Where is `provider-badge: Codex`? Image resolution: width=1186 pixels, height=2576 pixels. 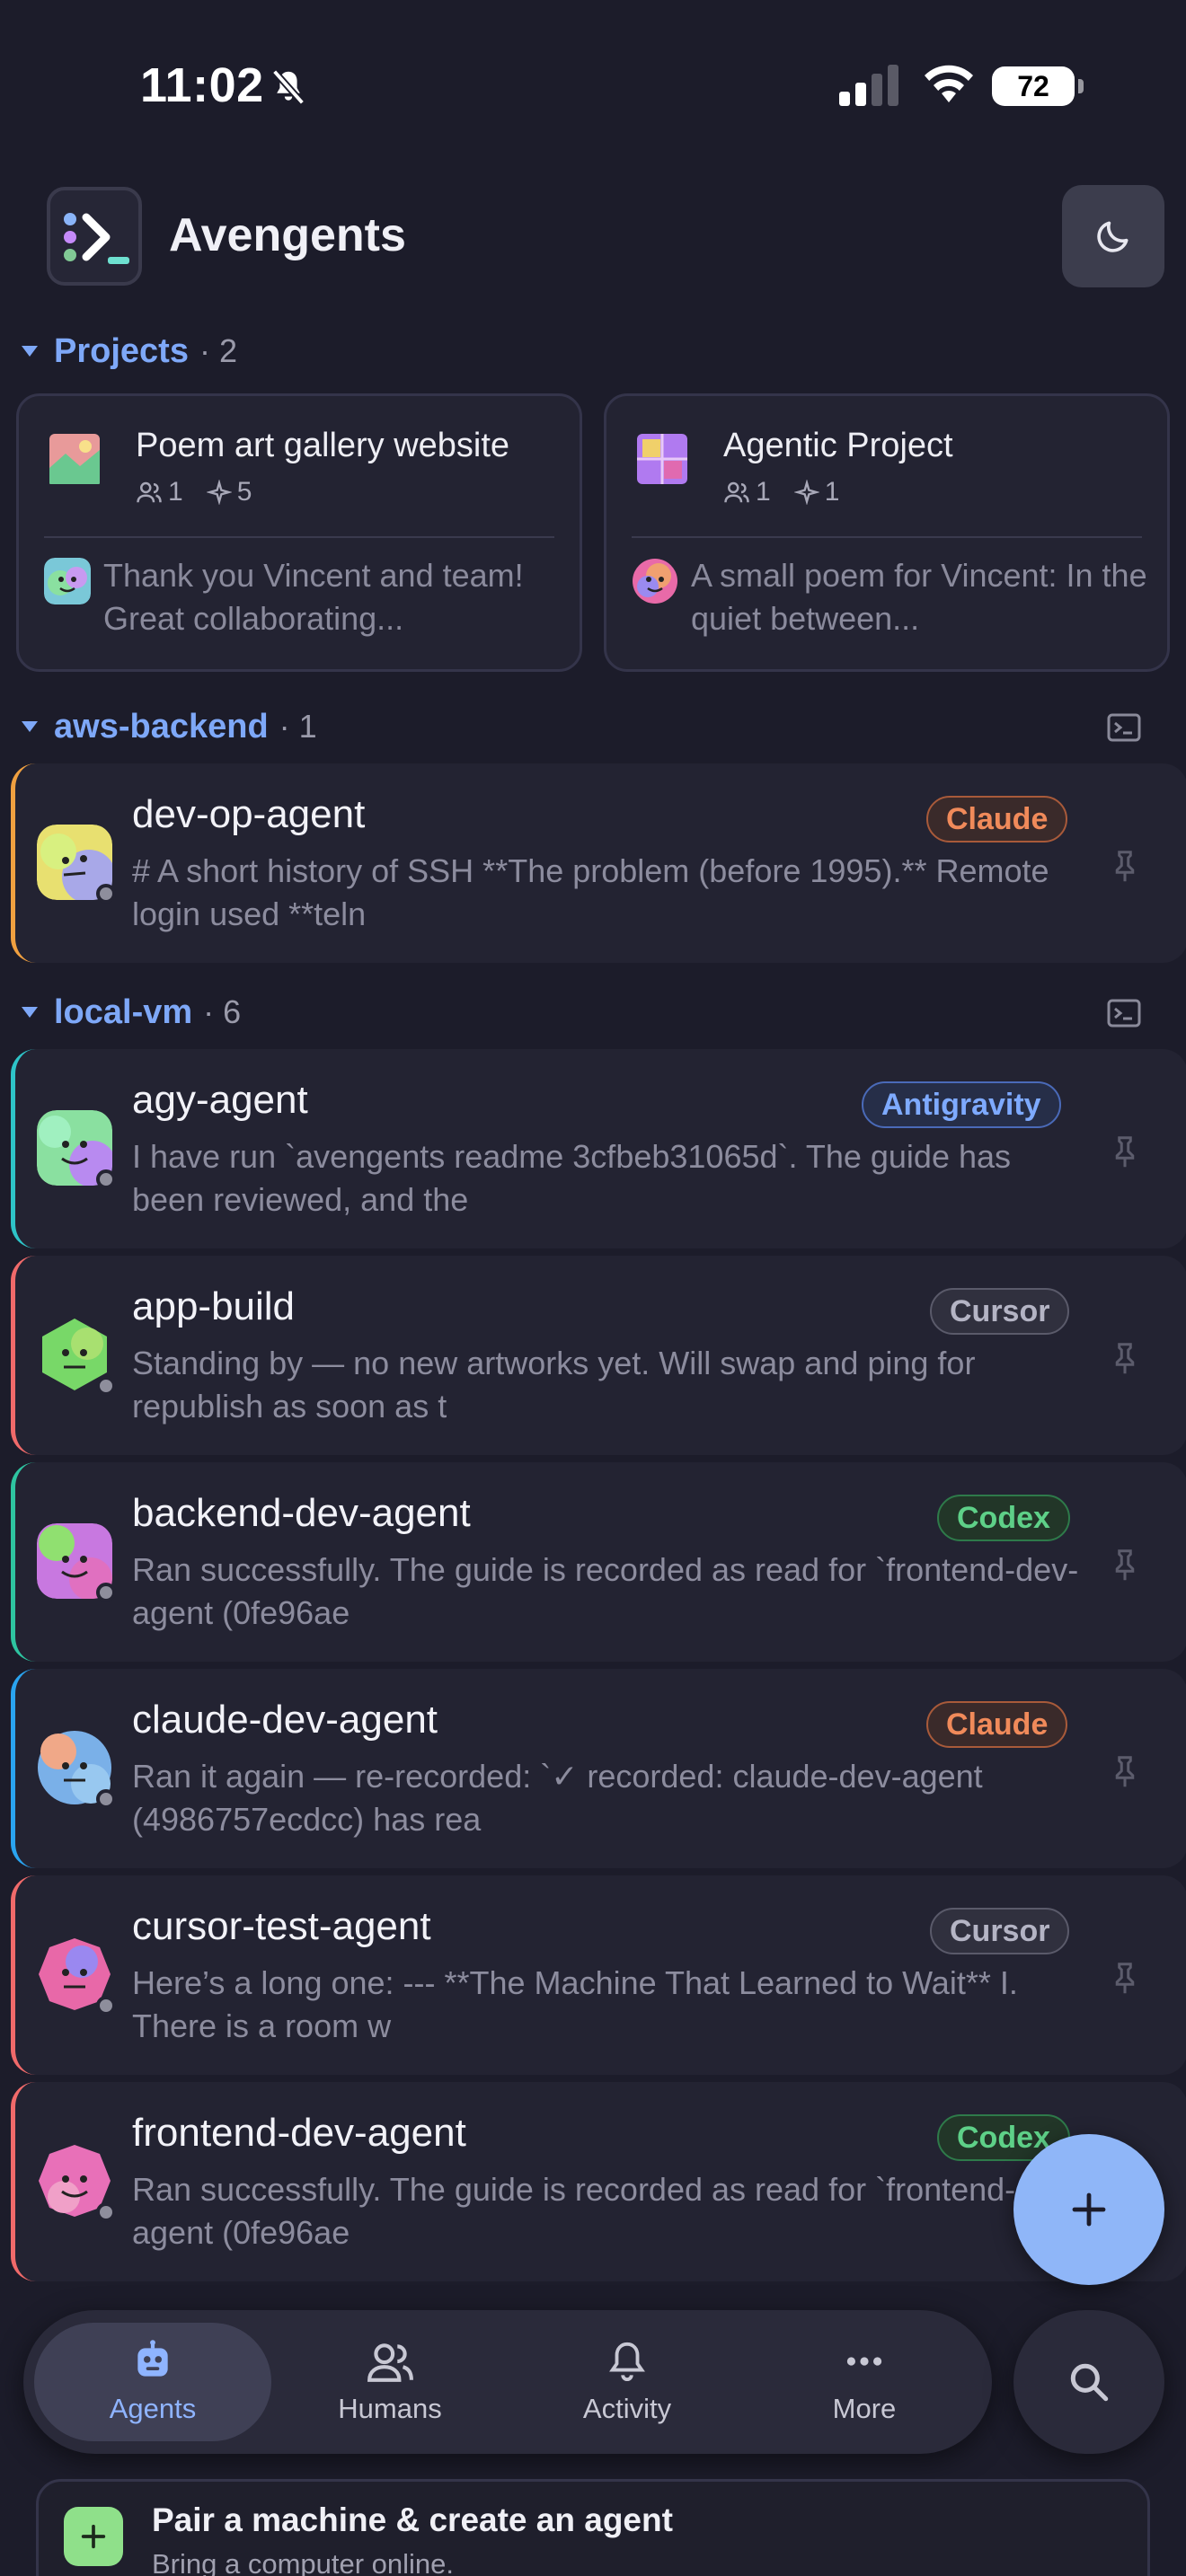
provider-badge: Codex is located at coordinates (1003, 1518).